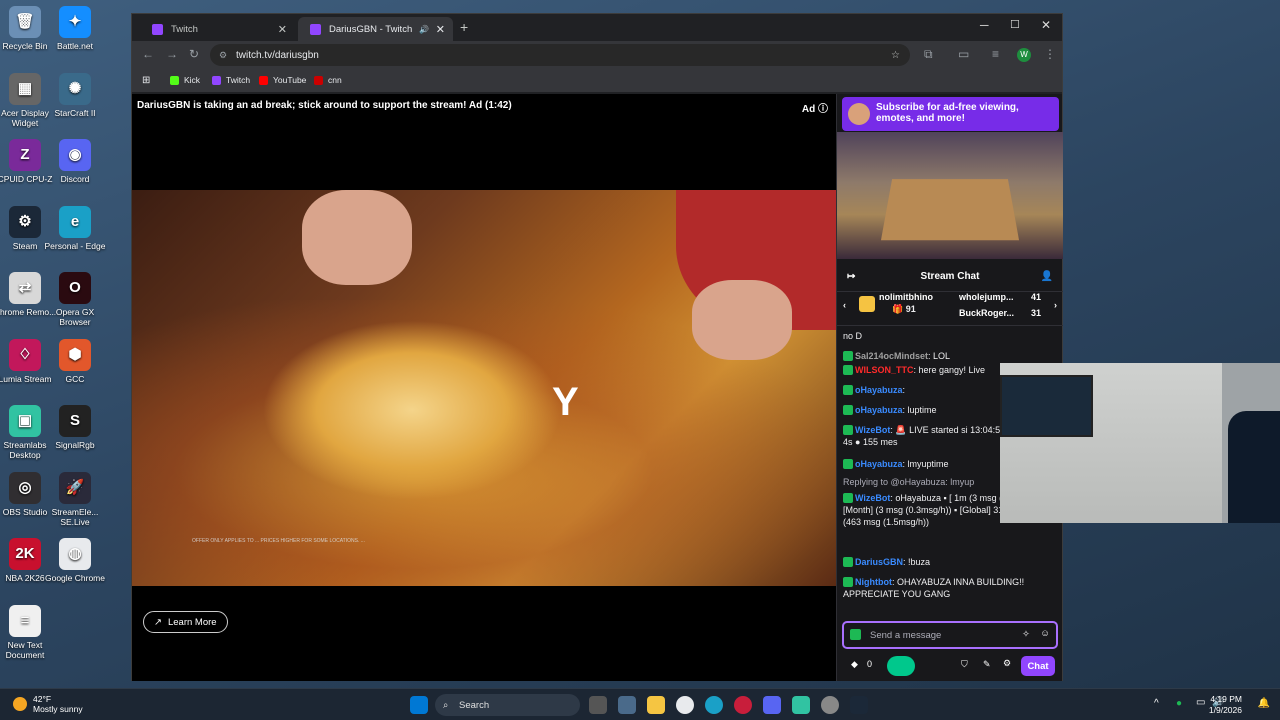 The image size is (1280, 720). I want to click on desktop-icon: O Opera GX Browser, so click(75, 299).